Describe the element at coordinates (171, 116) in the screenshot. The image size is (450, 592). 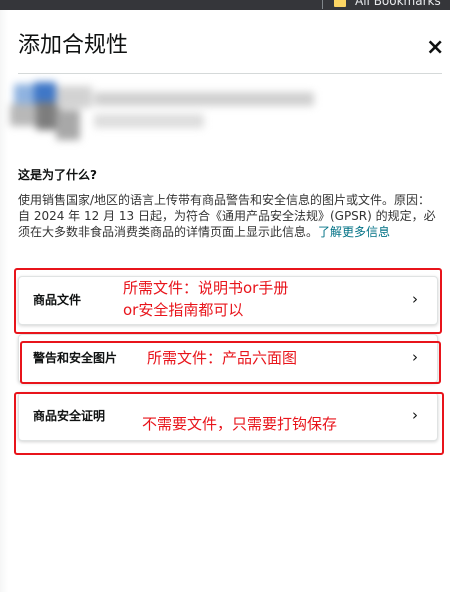
I see `blurred-product-thumbnail` at that location.